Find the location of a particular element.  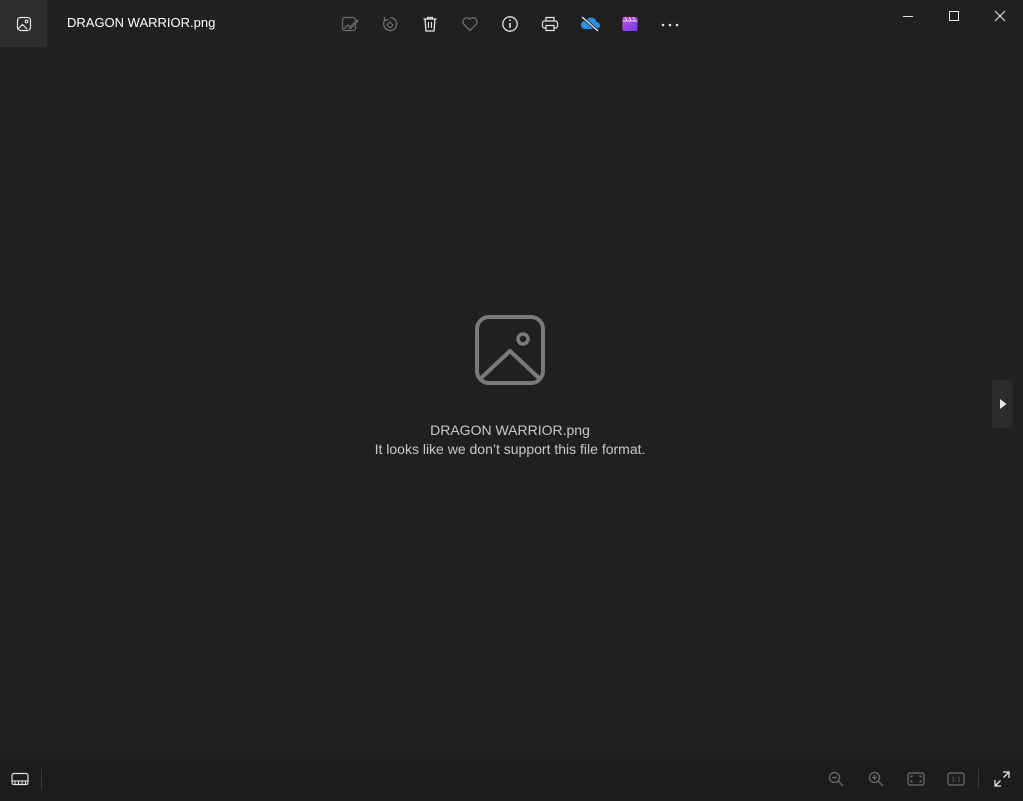

clipchamp-button is located at coordinates (630, 24).